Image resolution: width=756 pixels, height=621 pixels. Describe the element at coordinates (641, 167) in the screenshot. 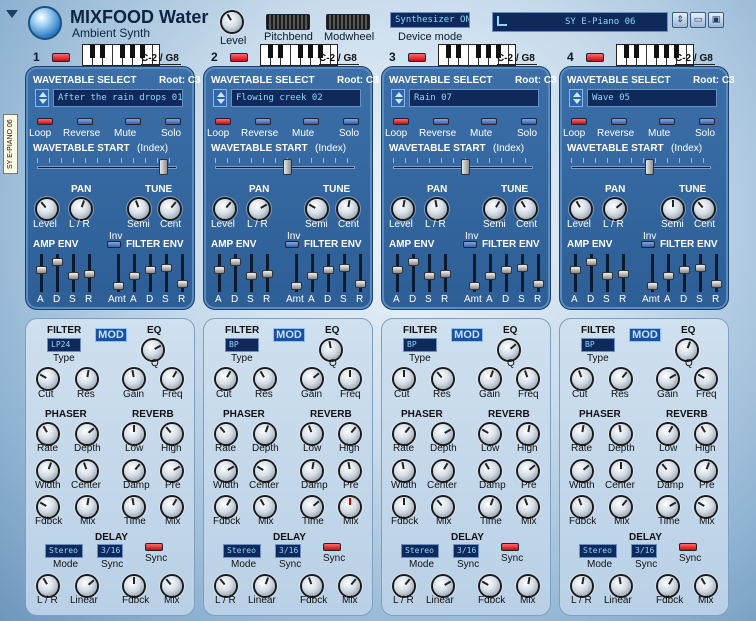

I see `wavetable-start-slider` at that location.